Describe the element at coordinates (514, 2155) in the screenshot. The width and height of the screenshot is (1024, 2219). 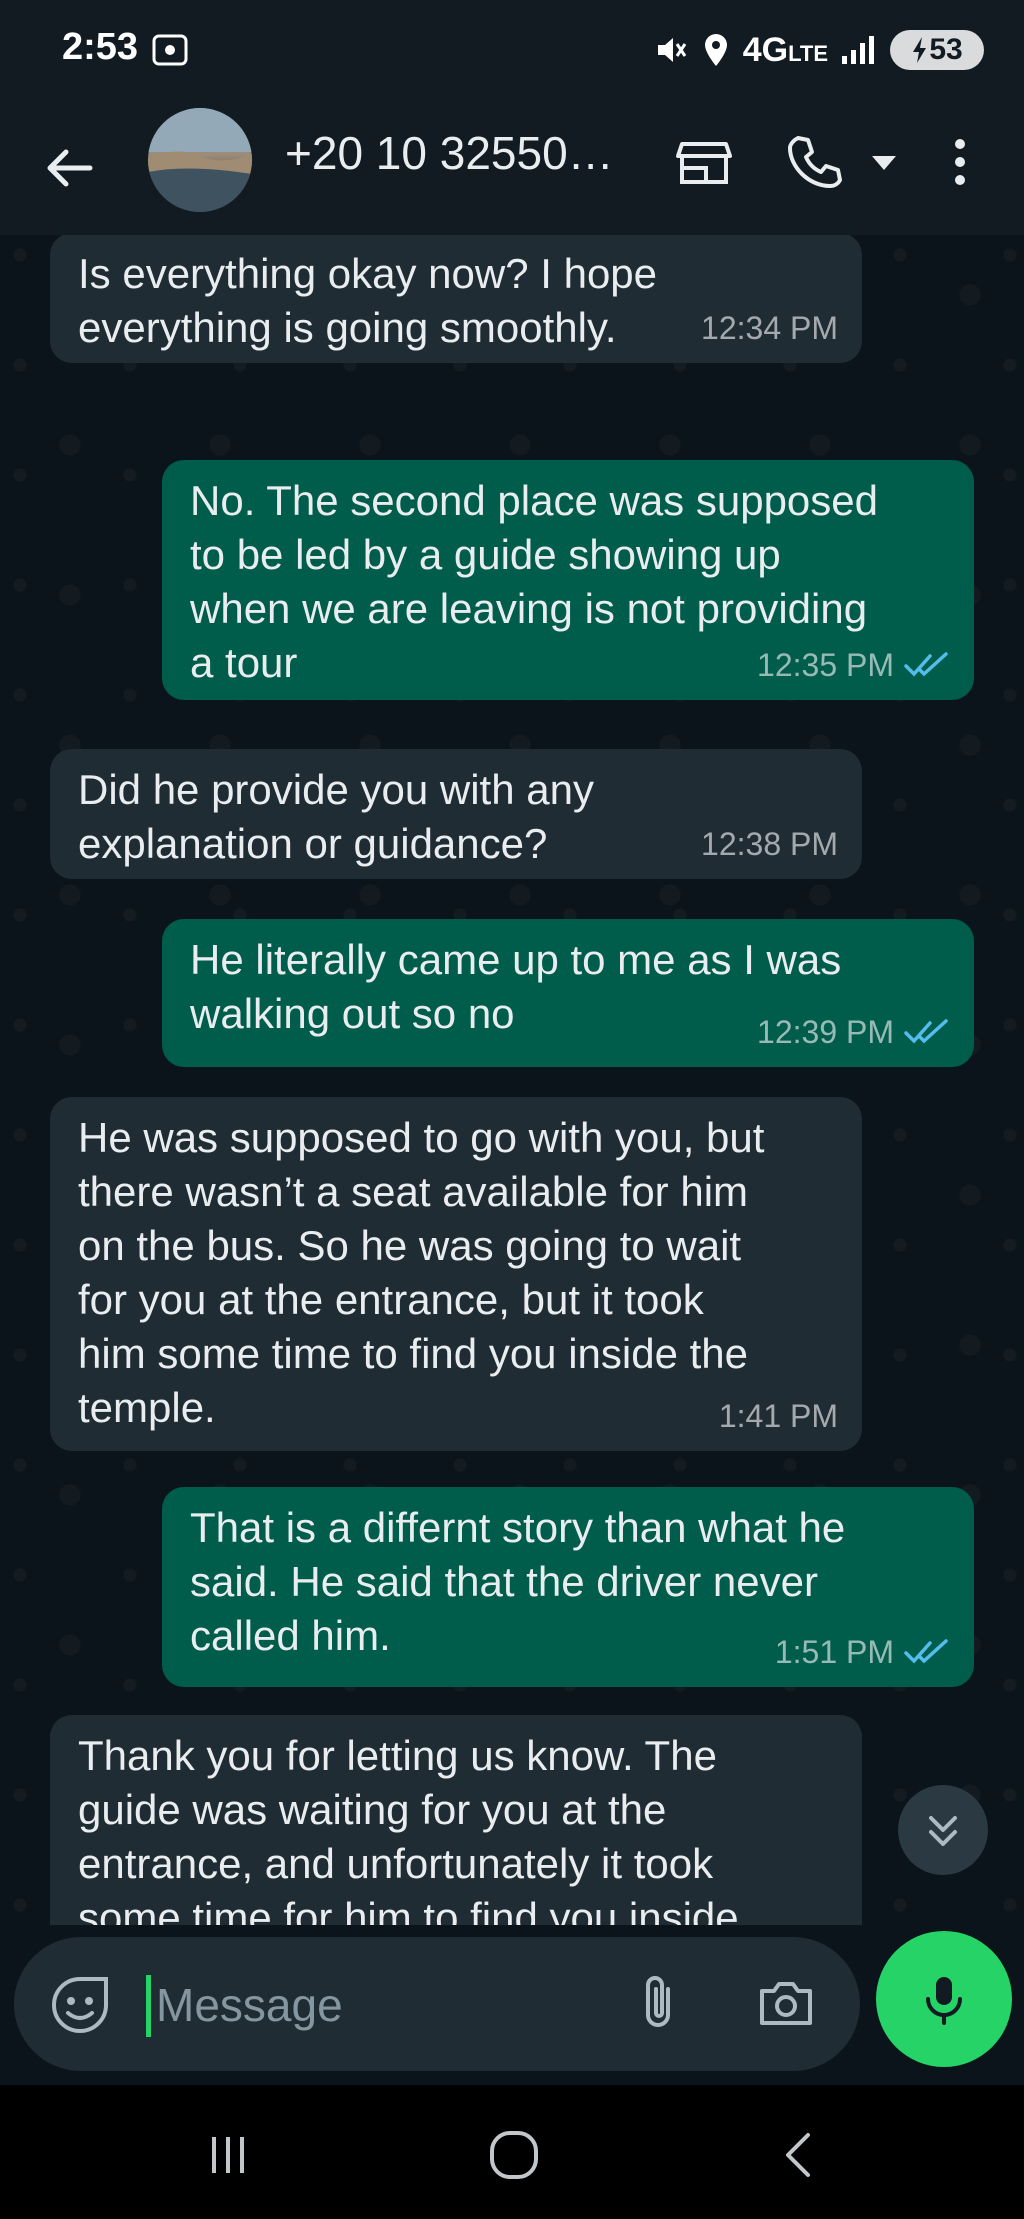
I see `home-icon` at that location.